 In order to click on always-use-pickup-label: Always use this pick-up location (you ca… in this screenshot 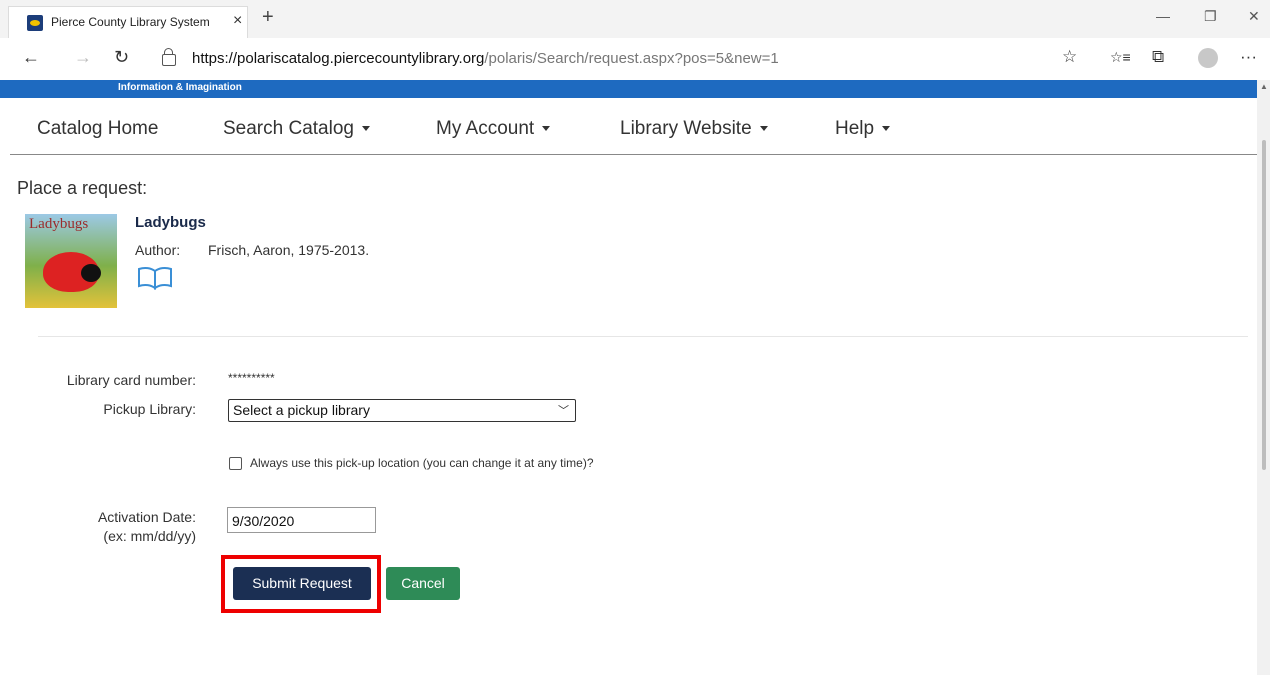, I will do `click(440, 463)`.